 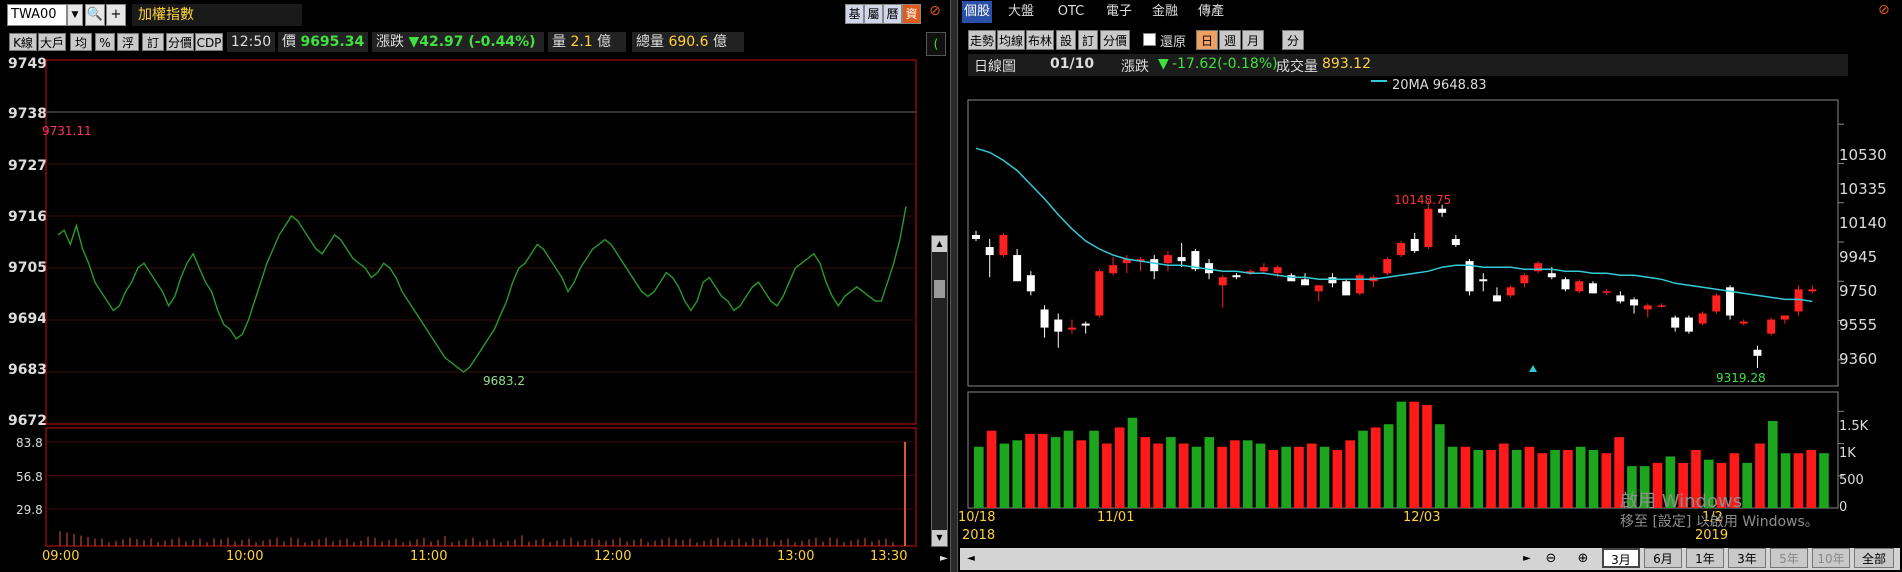 I want to click on y-tick: 10530, so click(x=1863, y=155).